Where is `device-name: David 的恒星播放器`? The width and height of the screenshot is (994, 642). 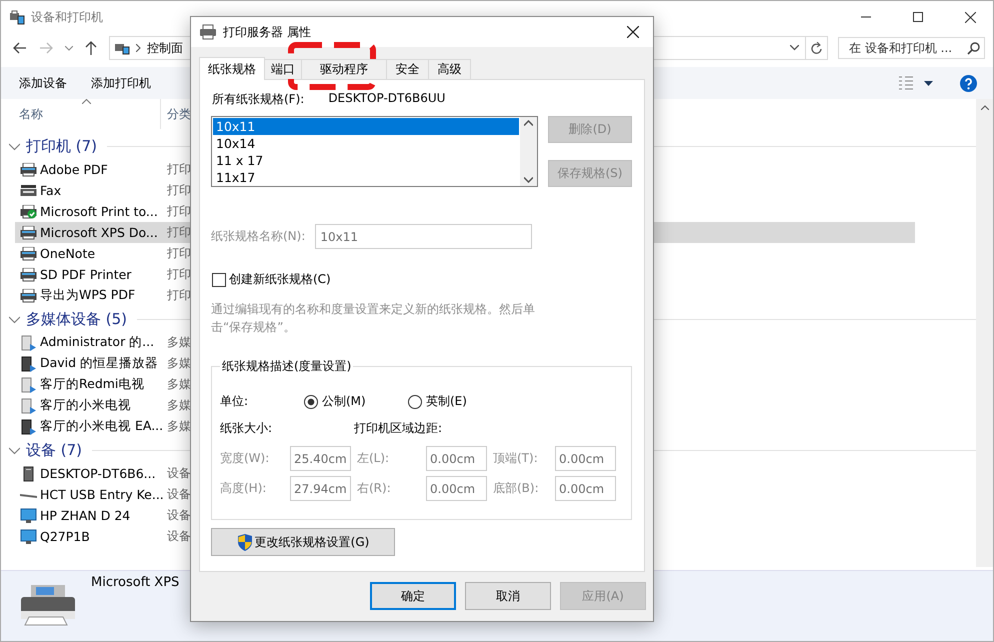 device-name: David 的恒星播放器 is located at coordinates (100, 363).